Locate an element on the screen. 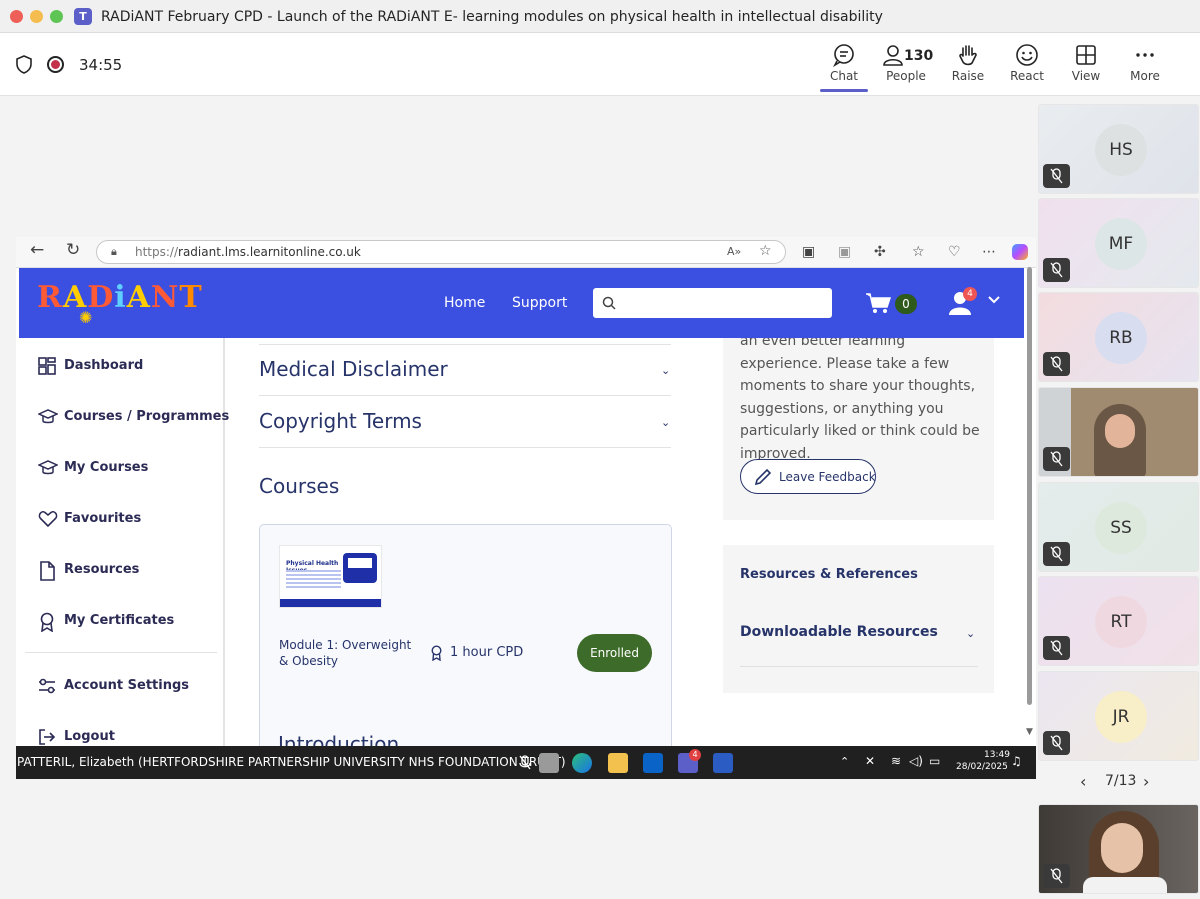 The image size is (1200, 899). chat-button: Chat is located at coordinates (844, 63).